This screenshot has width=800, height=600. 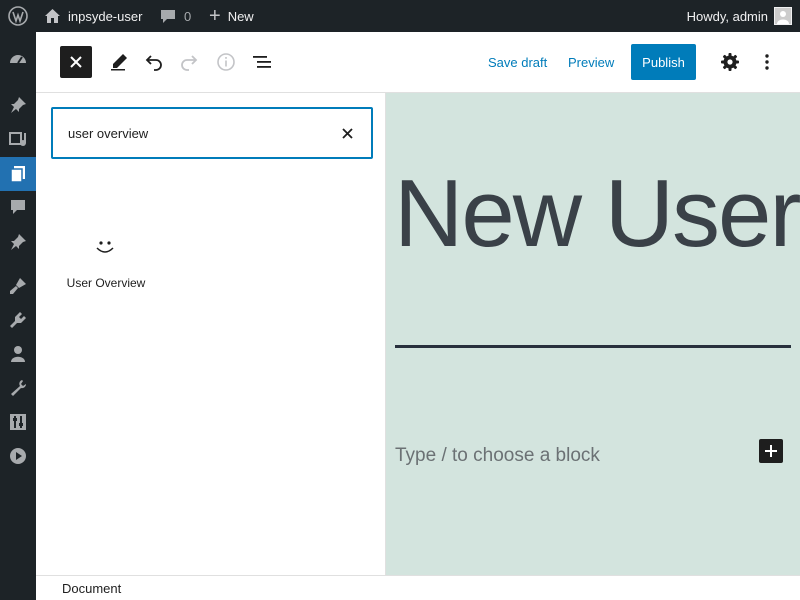 I want to click on close-inserter-button, so click(x=76, y=62).